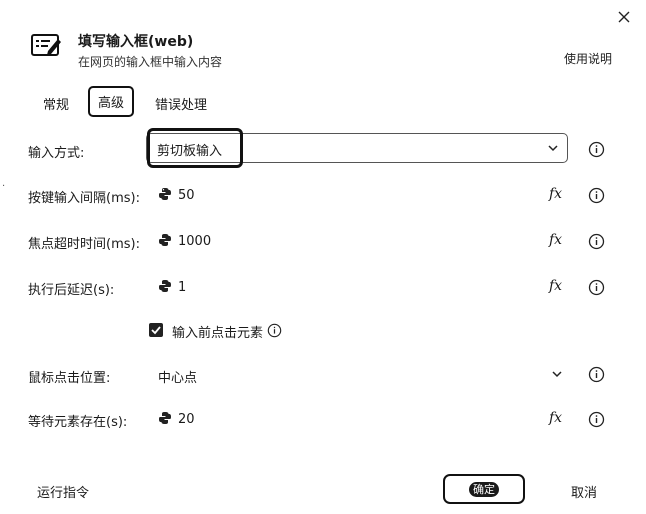  I want to click on ok-button-label: 确定, so click(484, 489).